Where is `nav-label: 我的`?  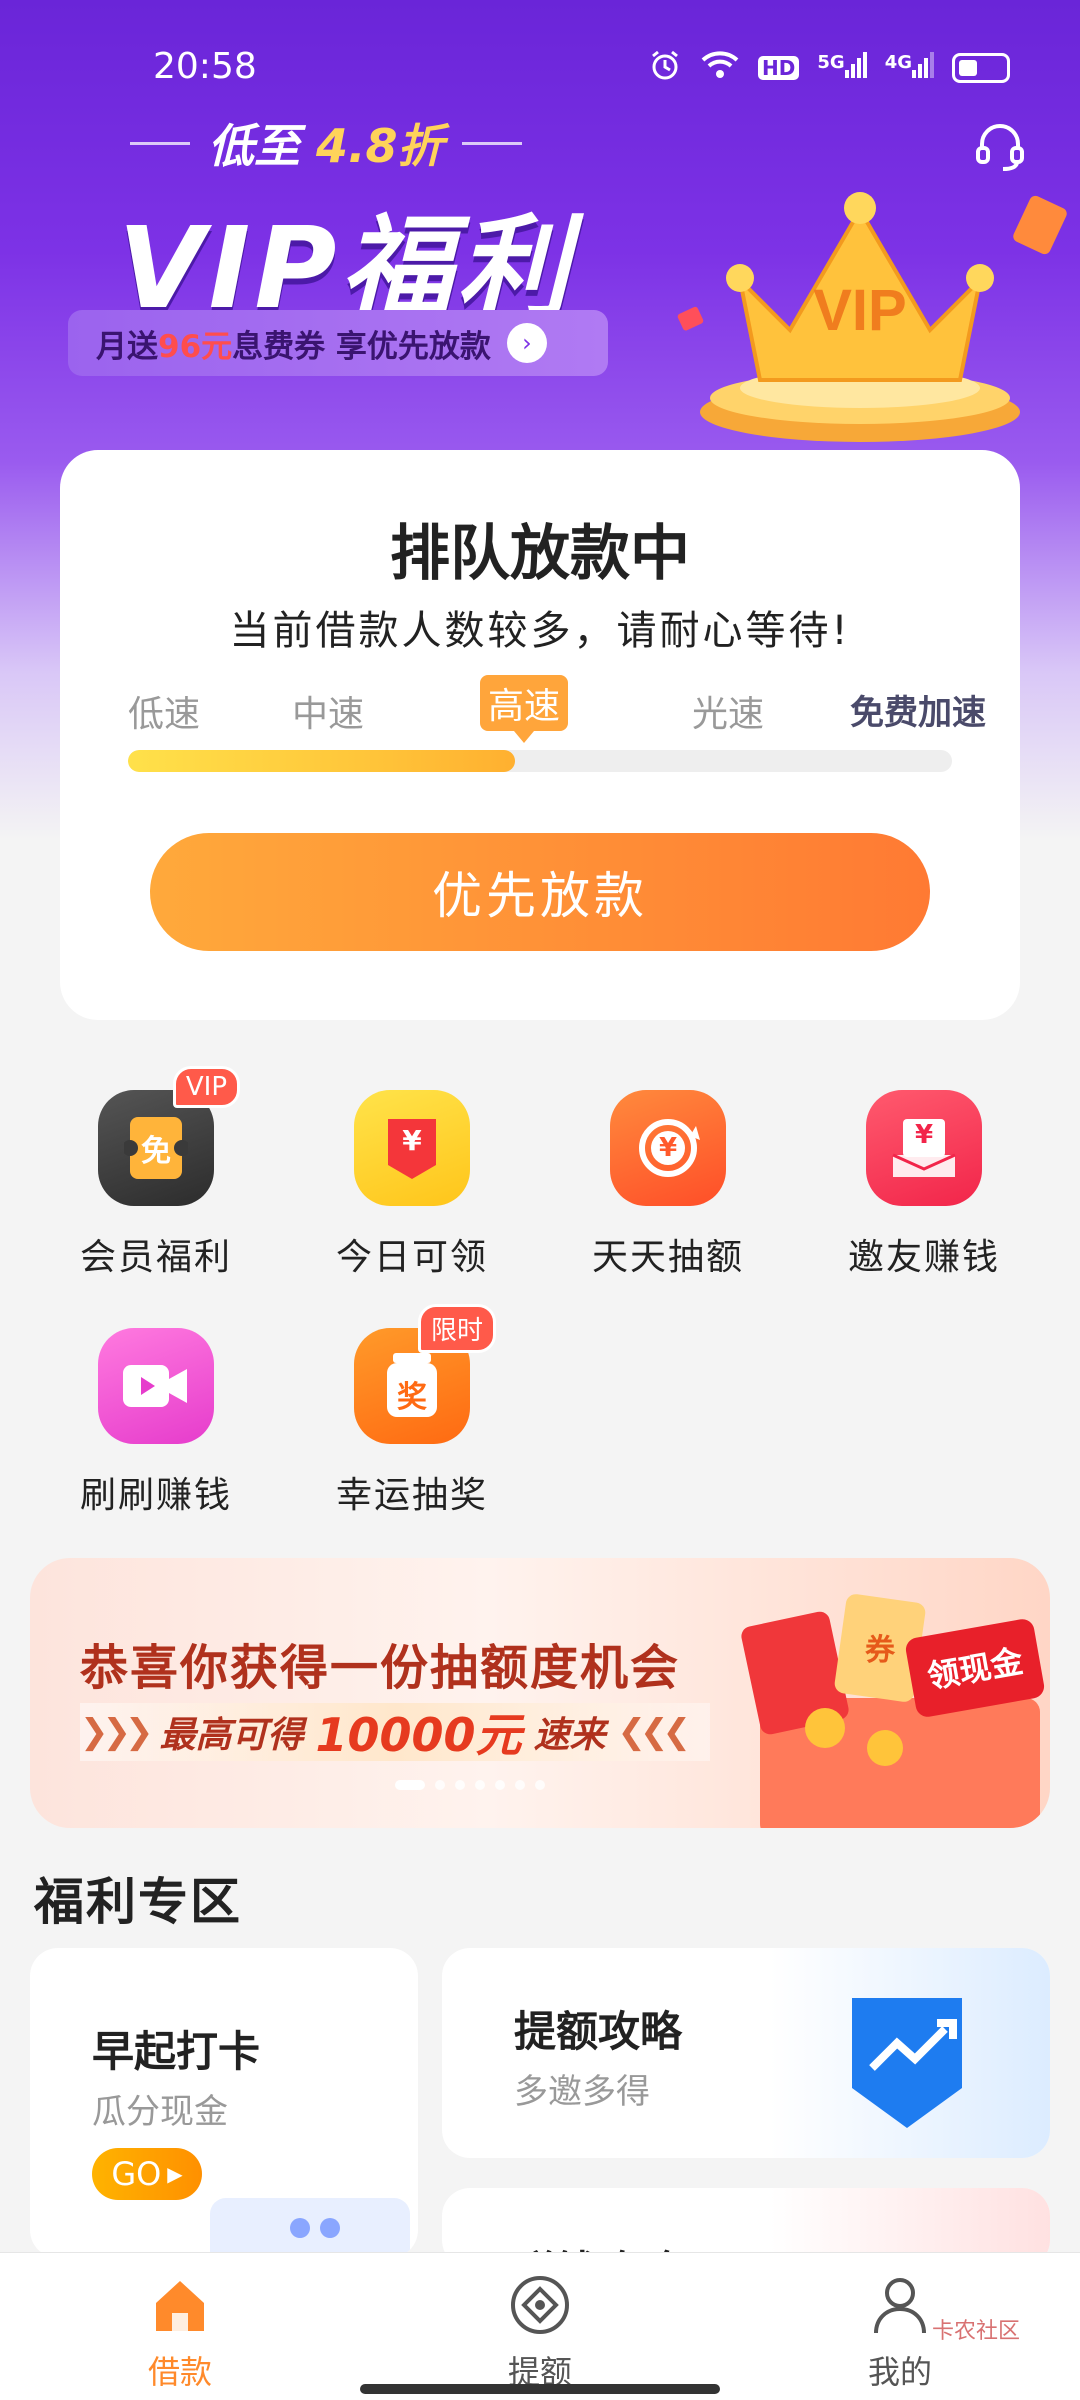
nav-label: 我的 is located at coordinates (899, 2372).